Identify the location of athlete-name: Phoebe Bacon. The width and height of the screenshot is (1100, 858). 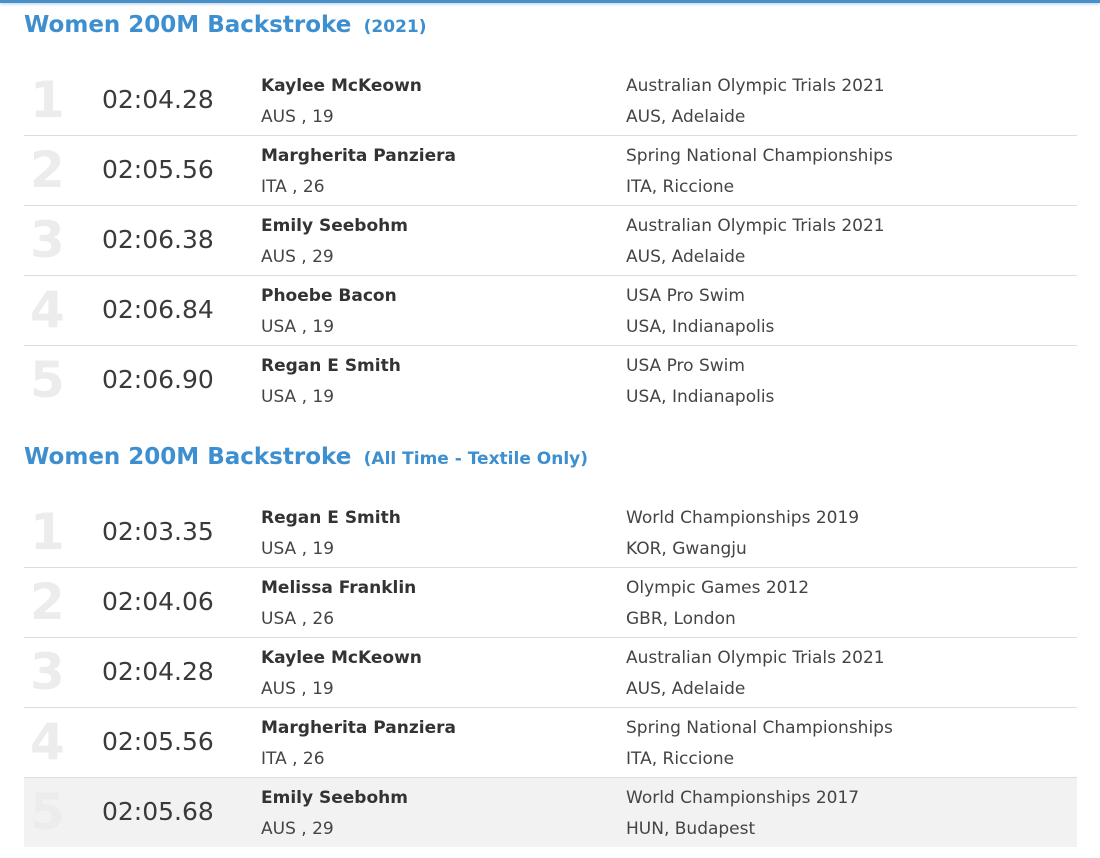
(329, 296).